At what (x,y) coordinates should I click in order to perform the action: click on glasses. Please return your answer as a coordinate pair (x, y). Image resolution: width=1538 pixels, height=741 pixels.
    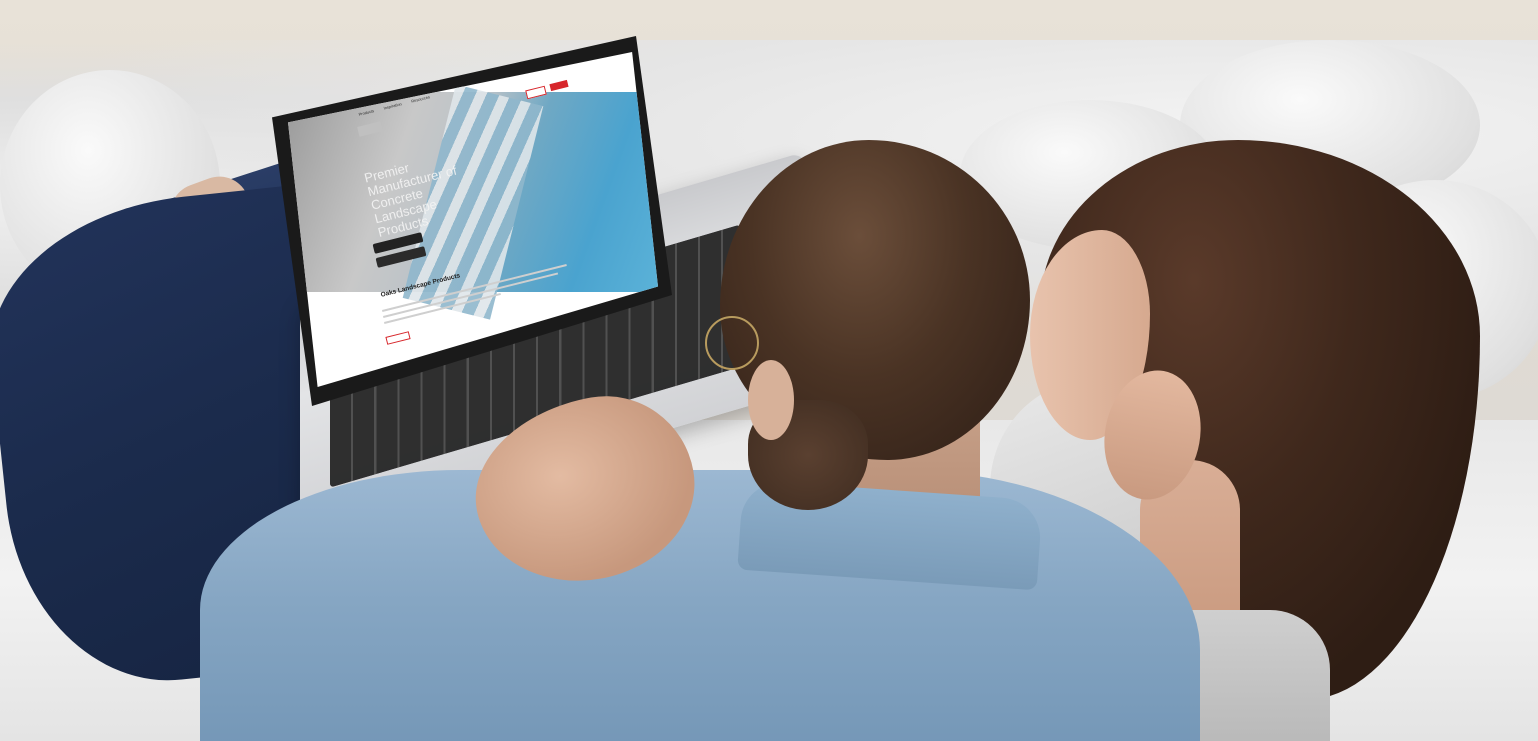
    Looking at the image, I should click on (732, 343).